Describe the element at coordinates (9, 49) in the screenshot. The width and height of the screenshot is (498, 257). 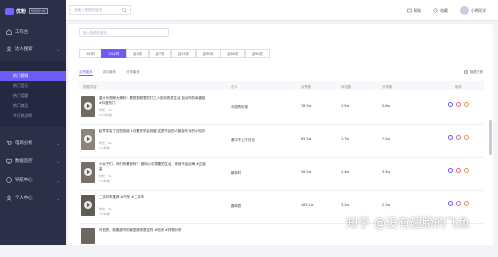
I see `user-icon` at that location.